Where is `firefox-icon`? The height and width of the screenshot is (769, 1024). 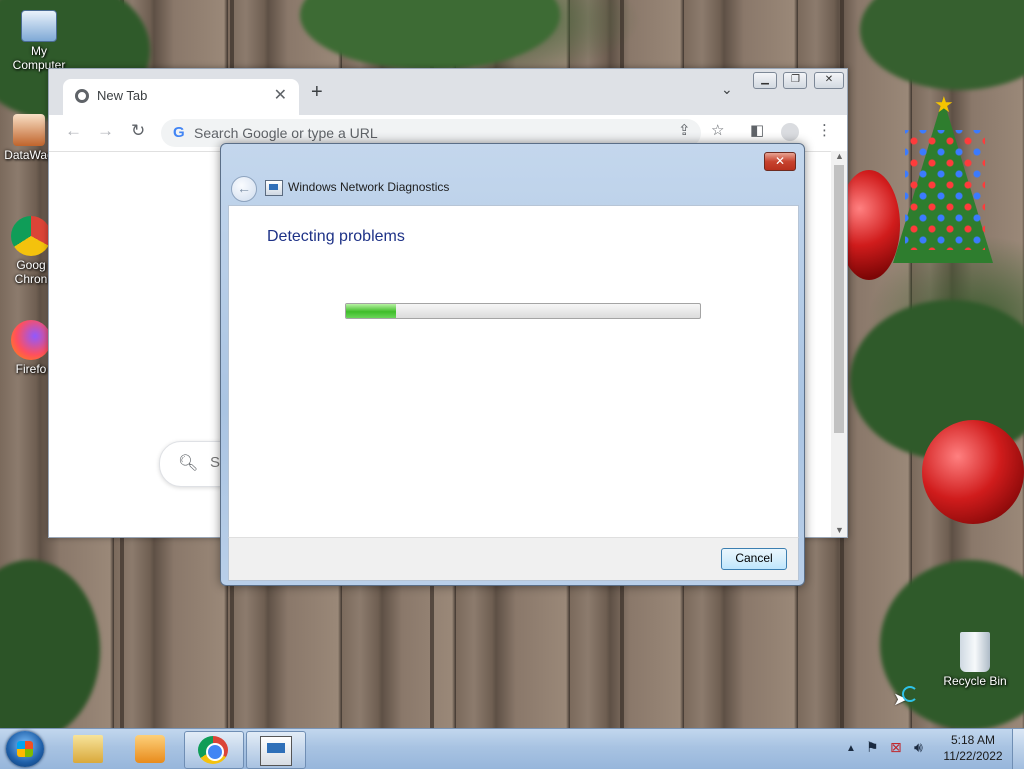
firefox-icon is located at coordinates (31, 340).